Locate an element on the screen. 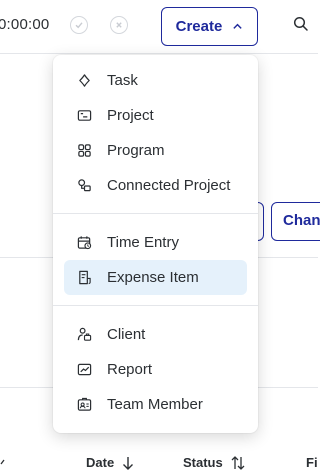 The image size is (320, 473). calendar-clock-icon is located at coordinates (84, 242).